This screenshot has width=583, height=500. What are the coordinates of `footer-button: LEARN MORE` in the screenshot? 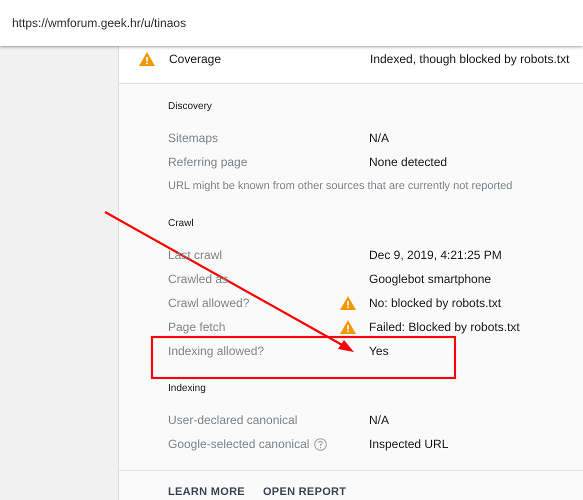 It's located at (206, 492).